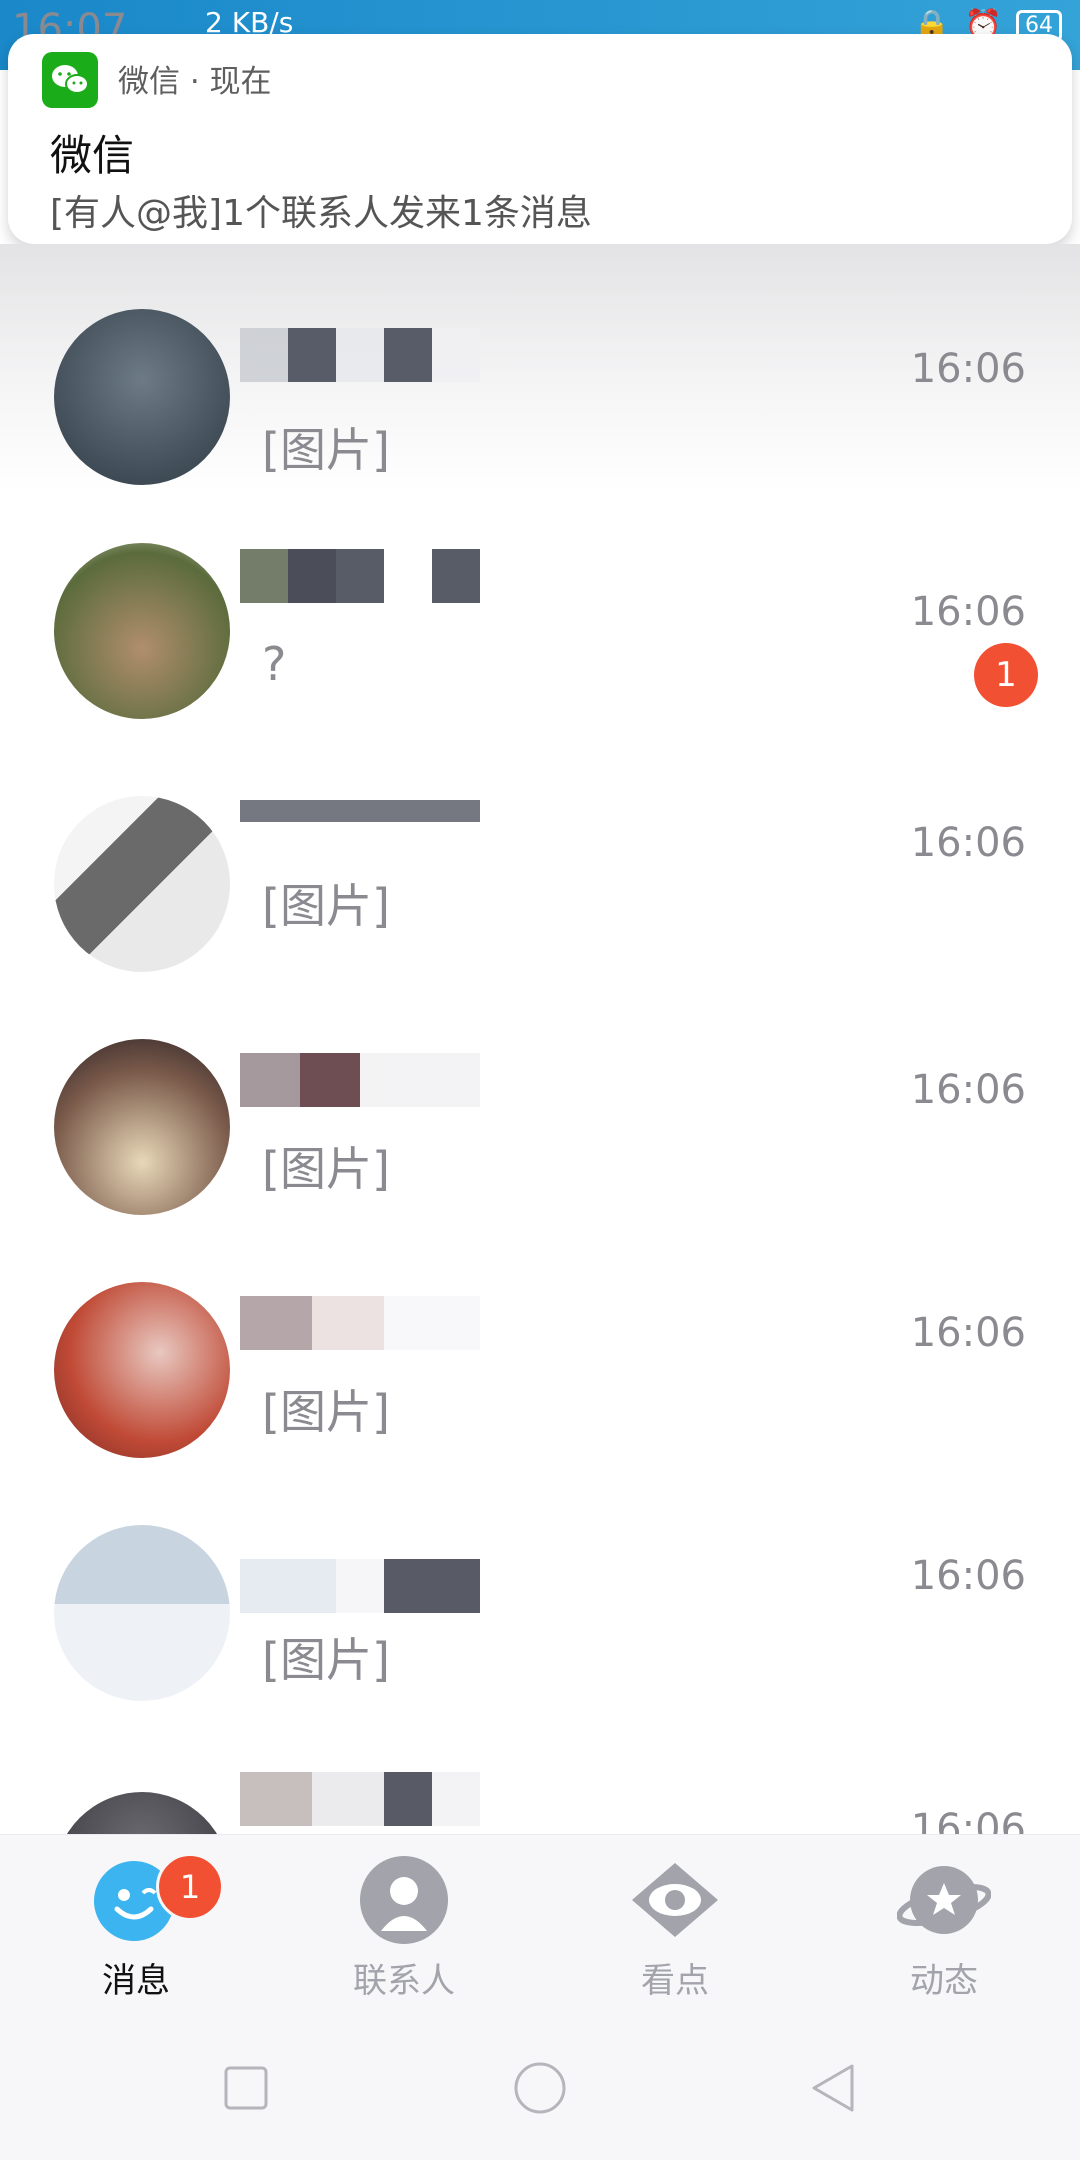 Image resolution: width=1080 pixels, height=2160 pixels. I want to click on notification-app-name: 微信 · 现在, so click(195, 82).